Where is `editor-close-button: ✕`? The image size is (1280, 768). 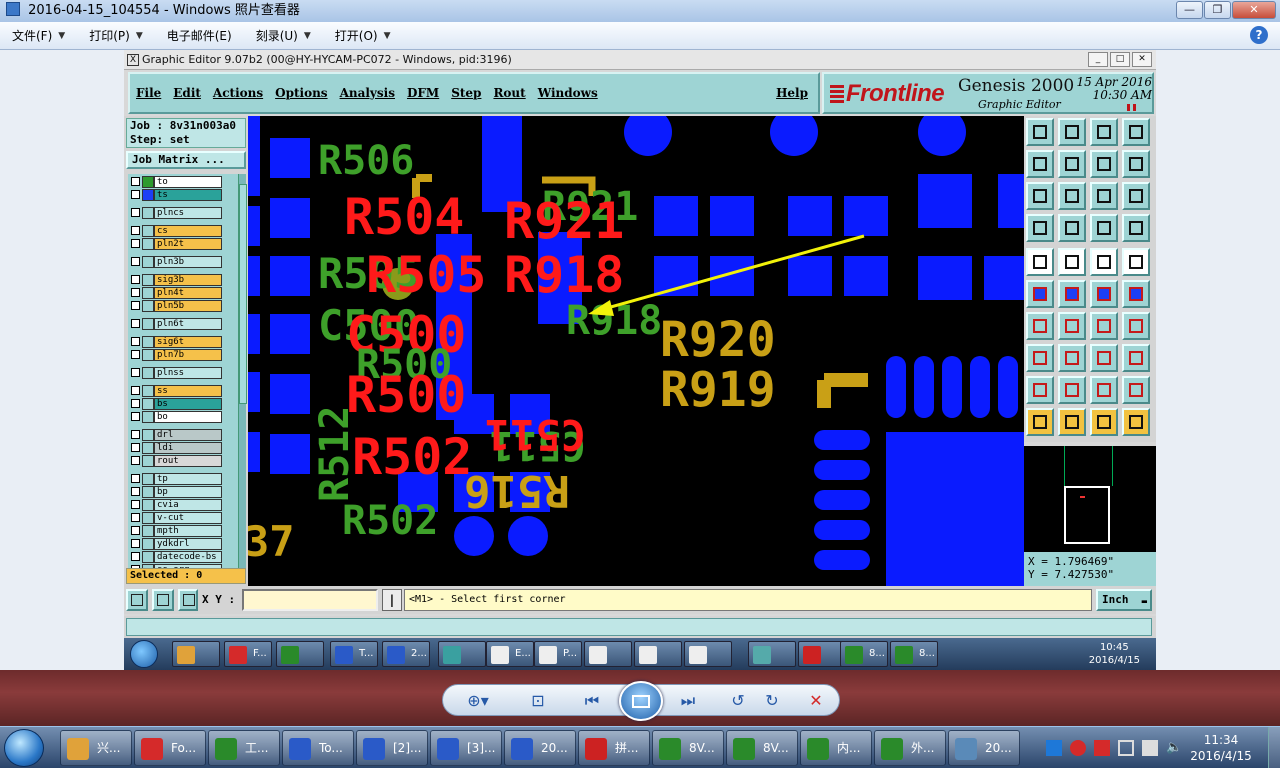
editor-close-button: ✕ is located at coordinates (1142, 59).